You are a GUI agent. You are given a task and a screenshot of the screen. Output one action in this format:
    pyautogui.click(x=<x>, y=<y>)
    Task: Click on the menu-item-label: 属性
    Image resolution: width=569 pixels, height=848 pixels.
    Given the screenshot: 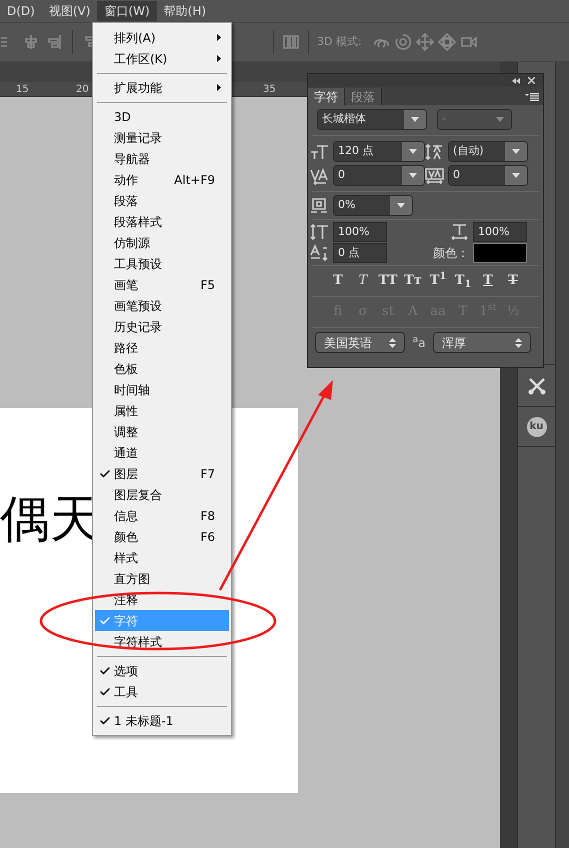 What is the action you would take?
    pyautogui.click(x=126, y=411)
    